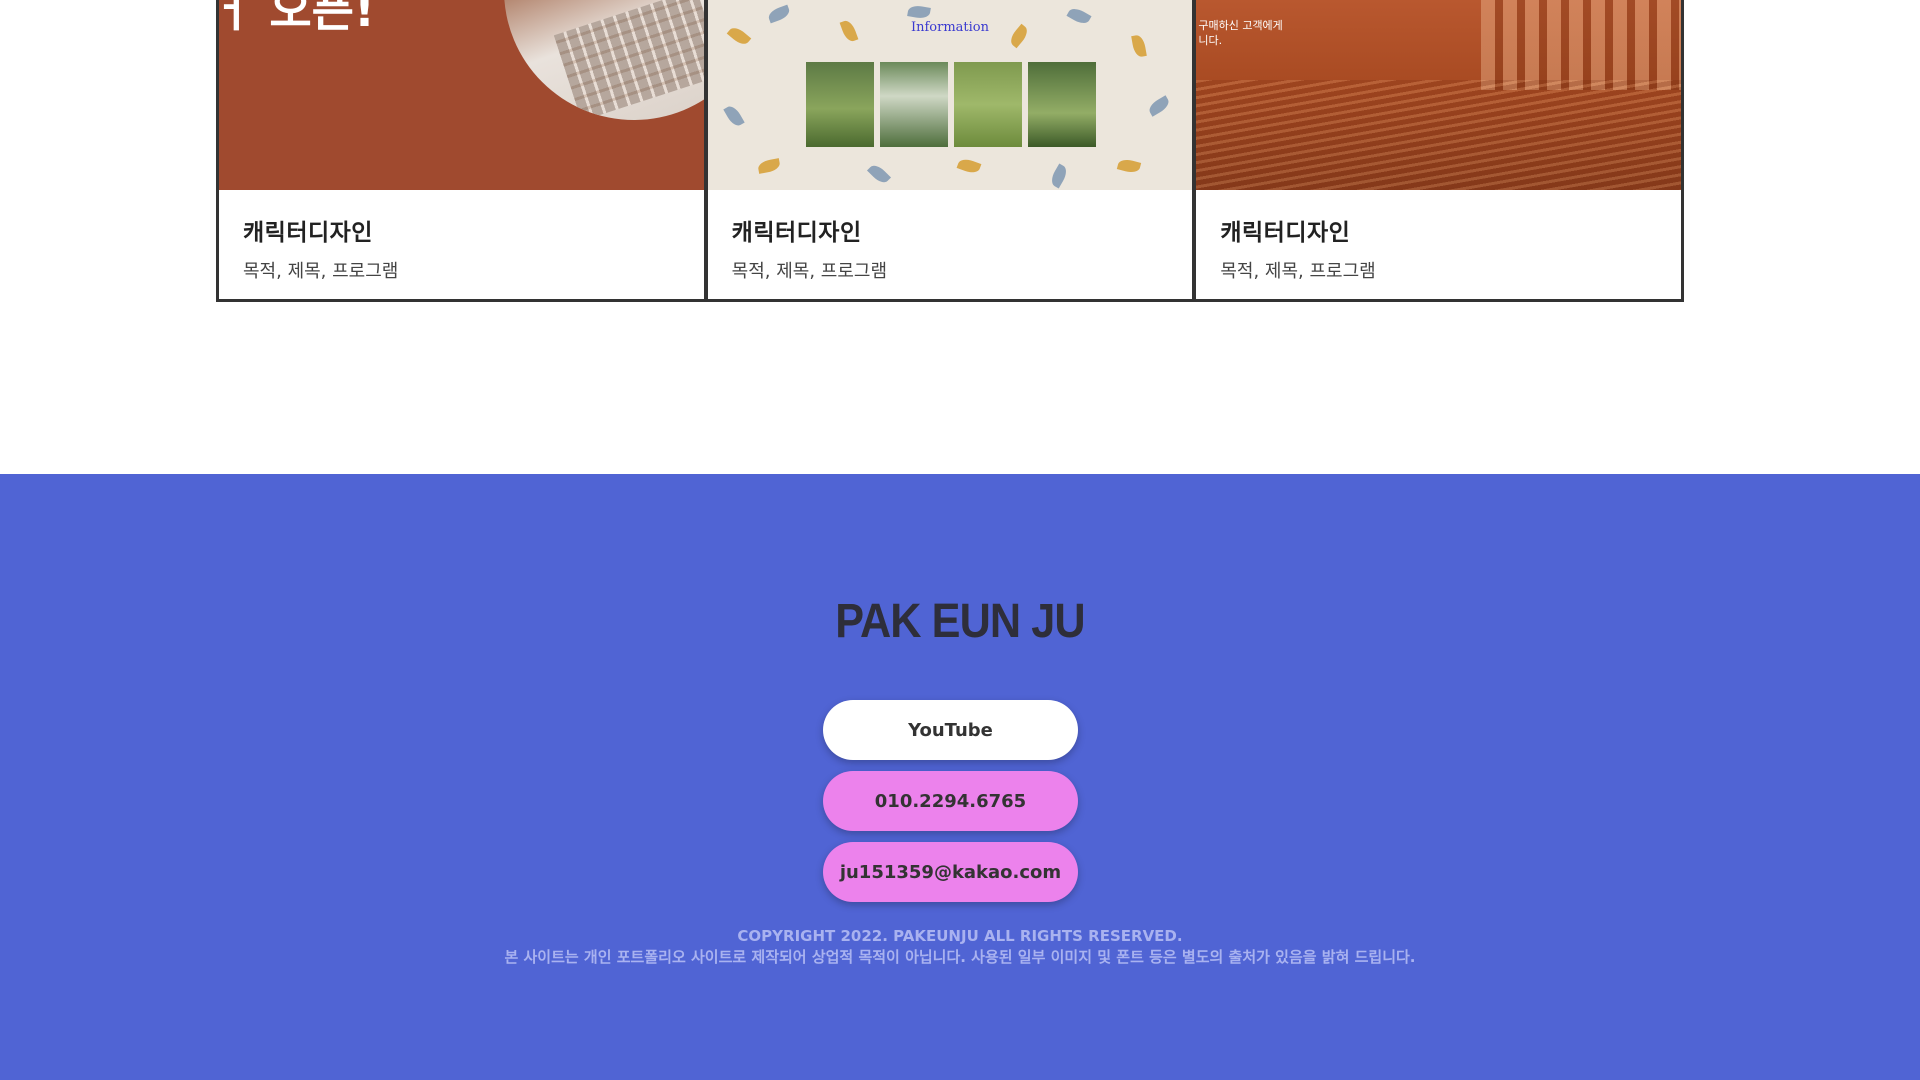 Image resolution: width=1920 pixels, height=1080 pixels. What do you see at coordinates (809, 230) in the screenshot?
I see `card-2-title: 캐릭터디자인` at bounding box center [809, 230].